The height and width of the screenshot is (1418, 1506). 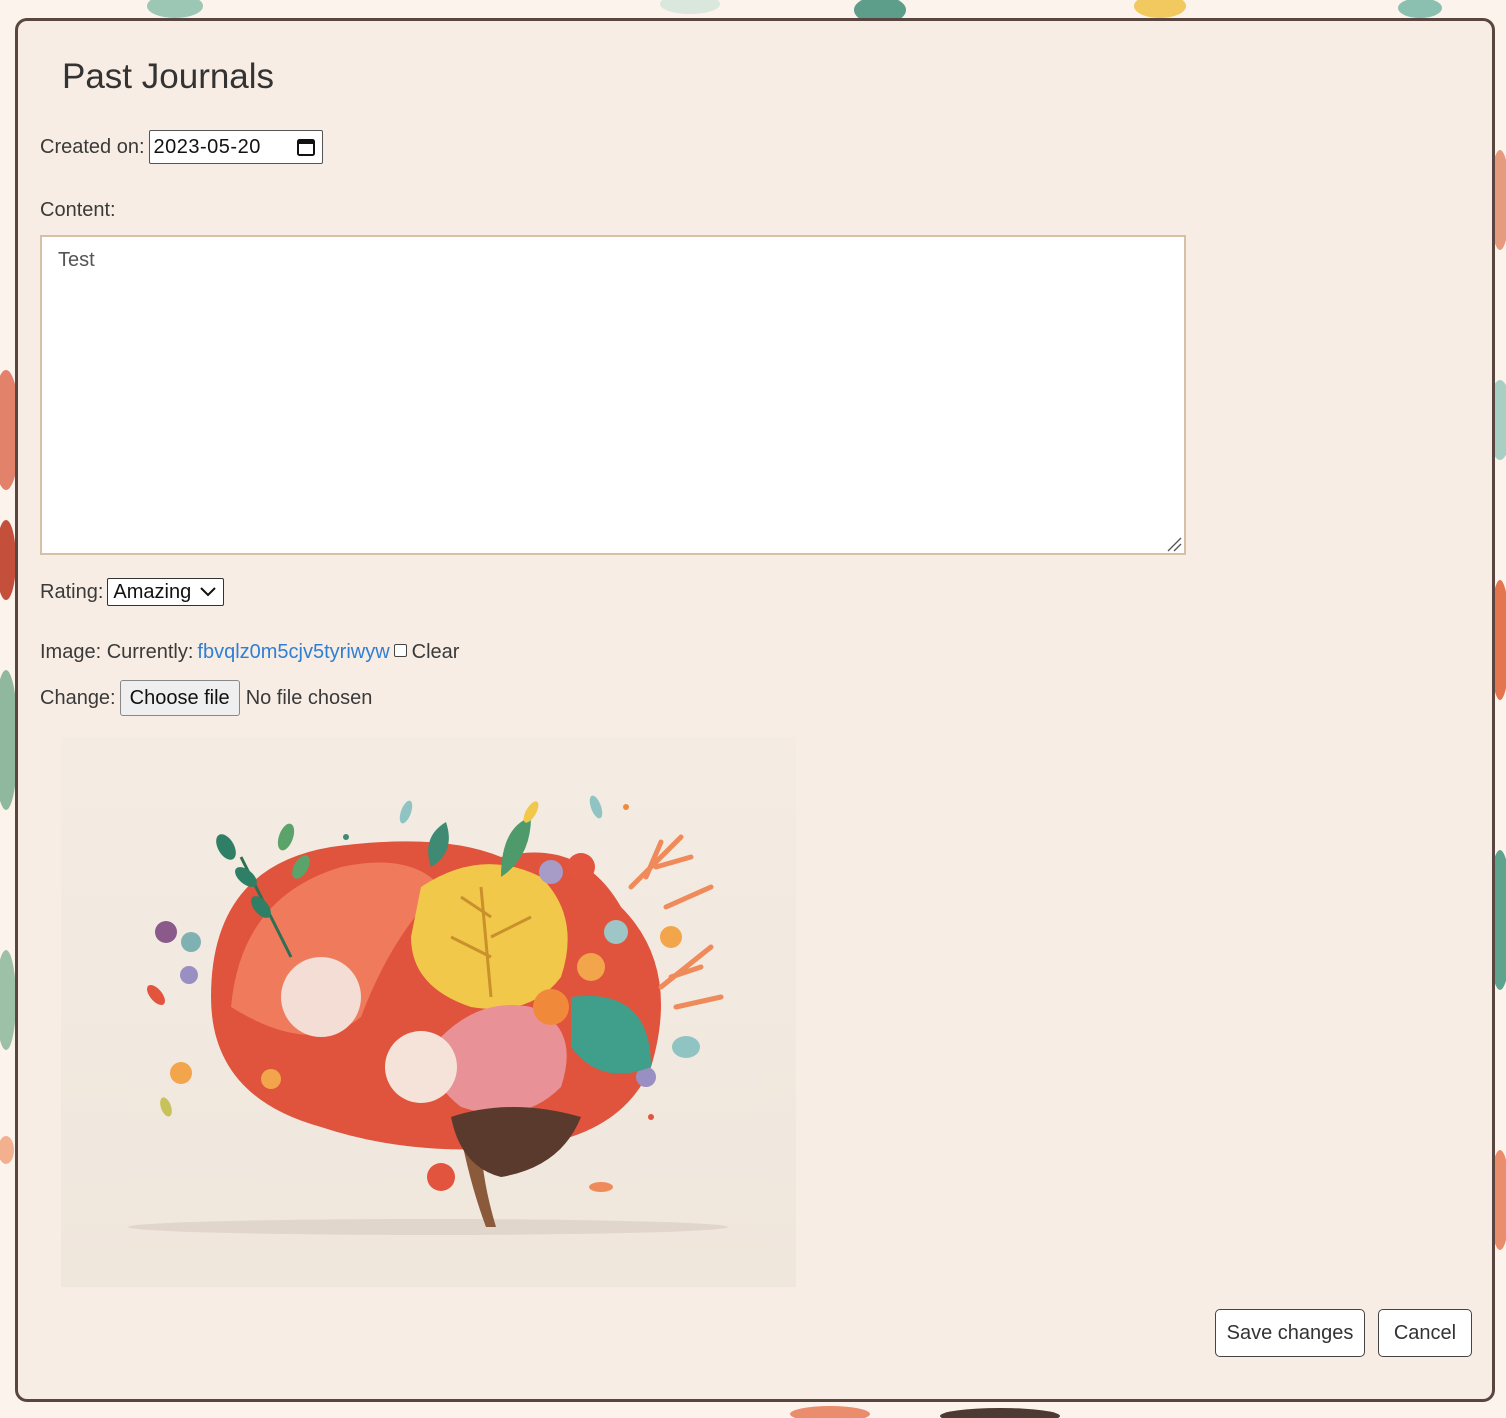 I want to click on image-label: Image: Currently:, so click(x=117, y=652).